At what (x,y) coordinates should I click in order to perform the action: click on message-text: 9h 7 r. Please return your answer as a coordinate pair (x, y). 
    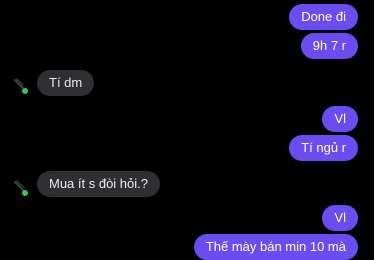
    Looking at the image, I should click on (329, 45).